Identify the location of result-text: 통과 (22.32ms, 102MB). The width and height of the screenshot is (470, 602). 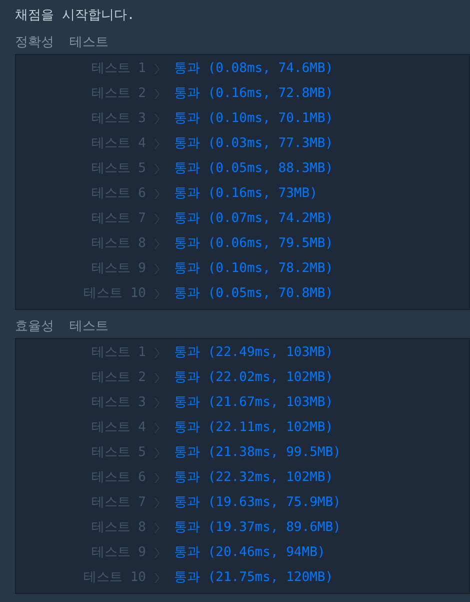
(254, 478).